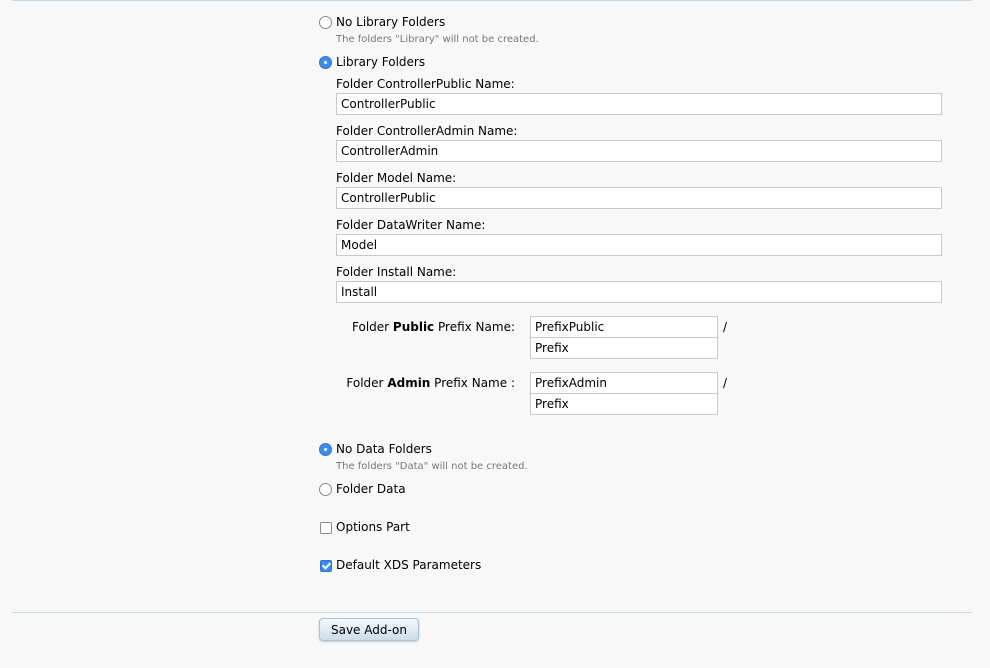 The image size is (990, 668). What do you see at coordinates (326, 528) in the screenshot?
I see `options-part-checkbox` at bounding box center [326, 528].